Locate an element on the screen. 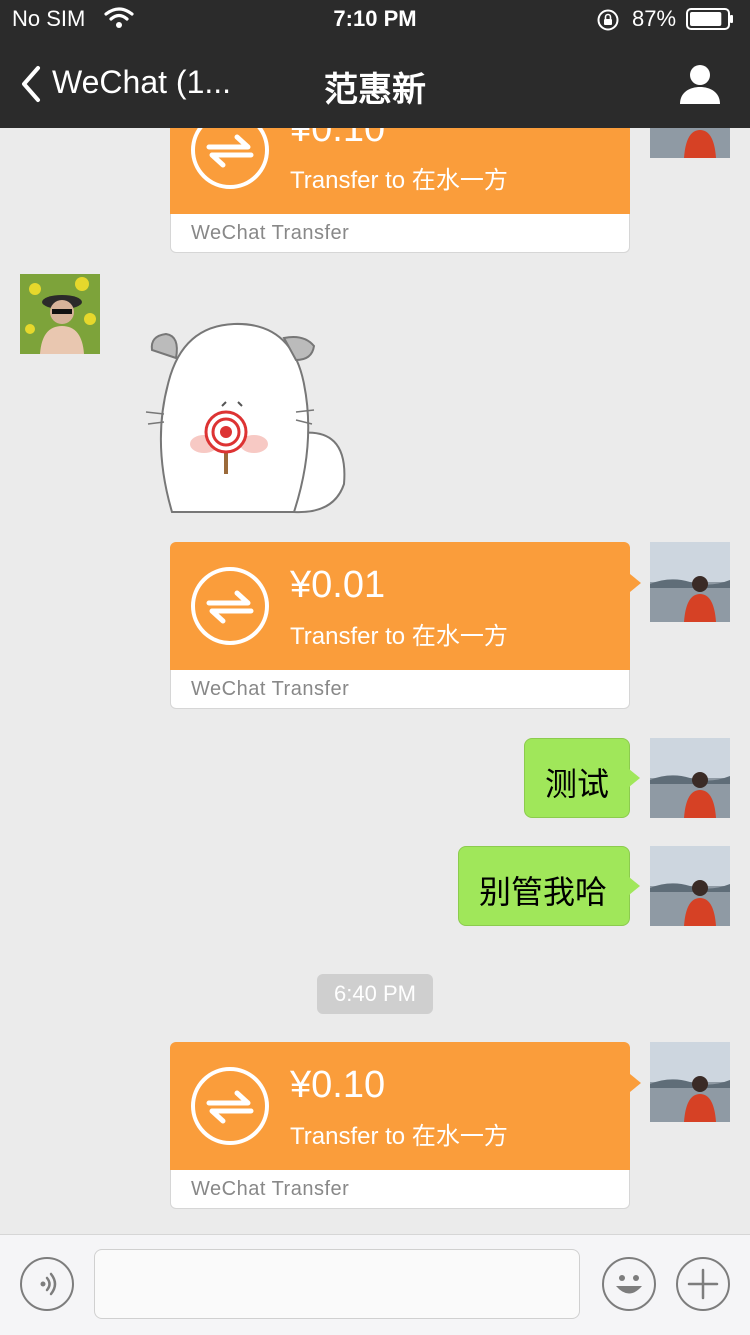 The width and height of the screenshot is (750, 1335). voice-button is located at coordinates (47, 1284).